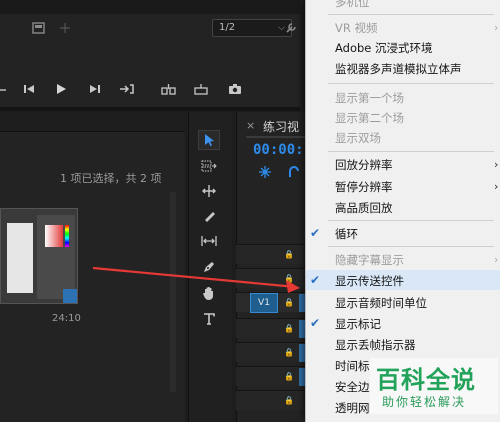  I want to click on menu-item-audio-units: 显示音频时间单位, so click(381, 303).